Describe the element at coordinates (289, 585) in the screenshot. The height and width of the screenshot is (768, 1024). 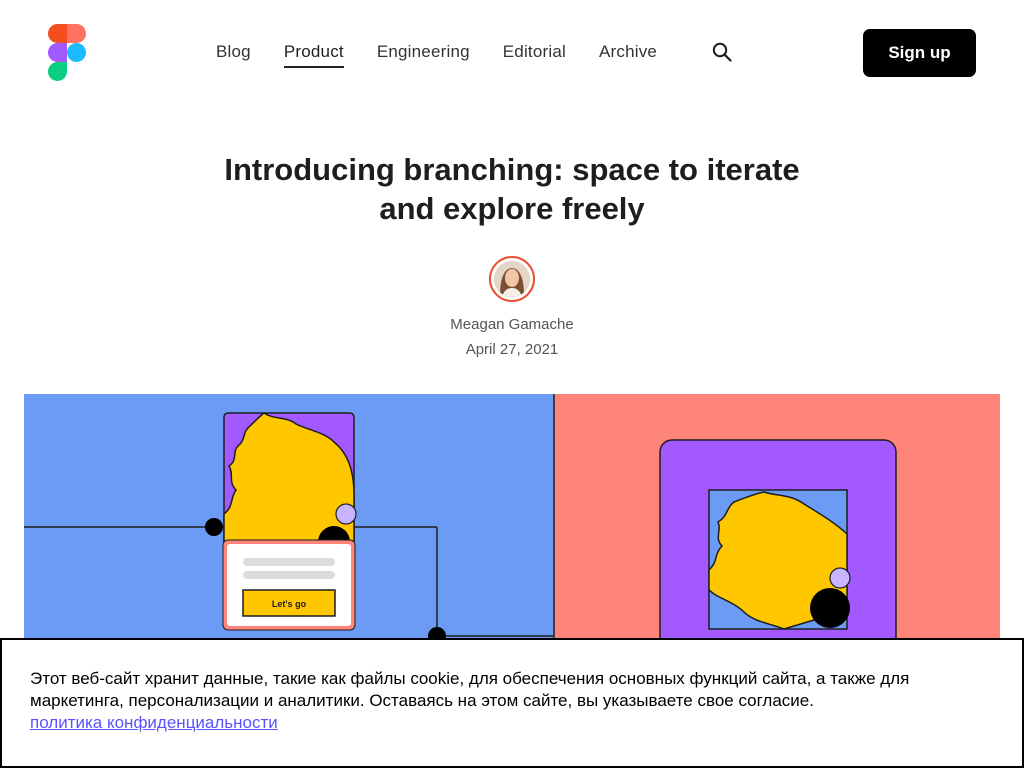
I see `popup-card: Let's go` at that location.